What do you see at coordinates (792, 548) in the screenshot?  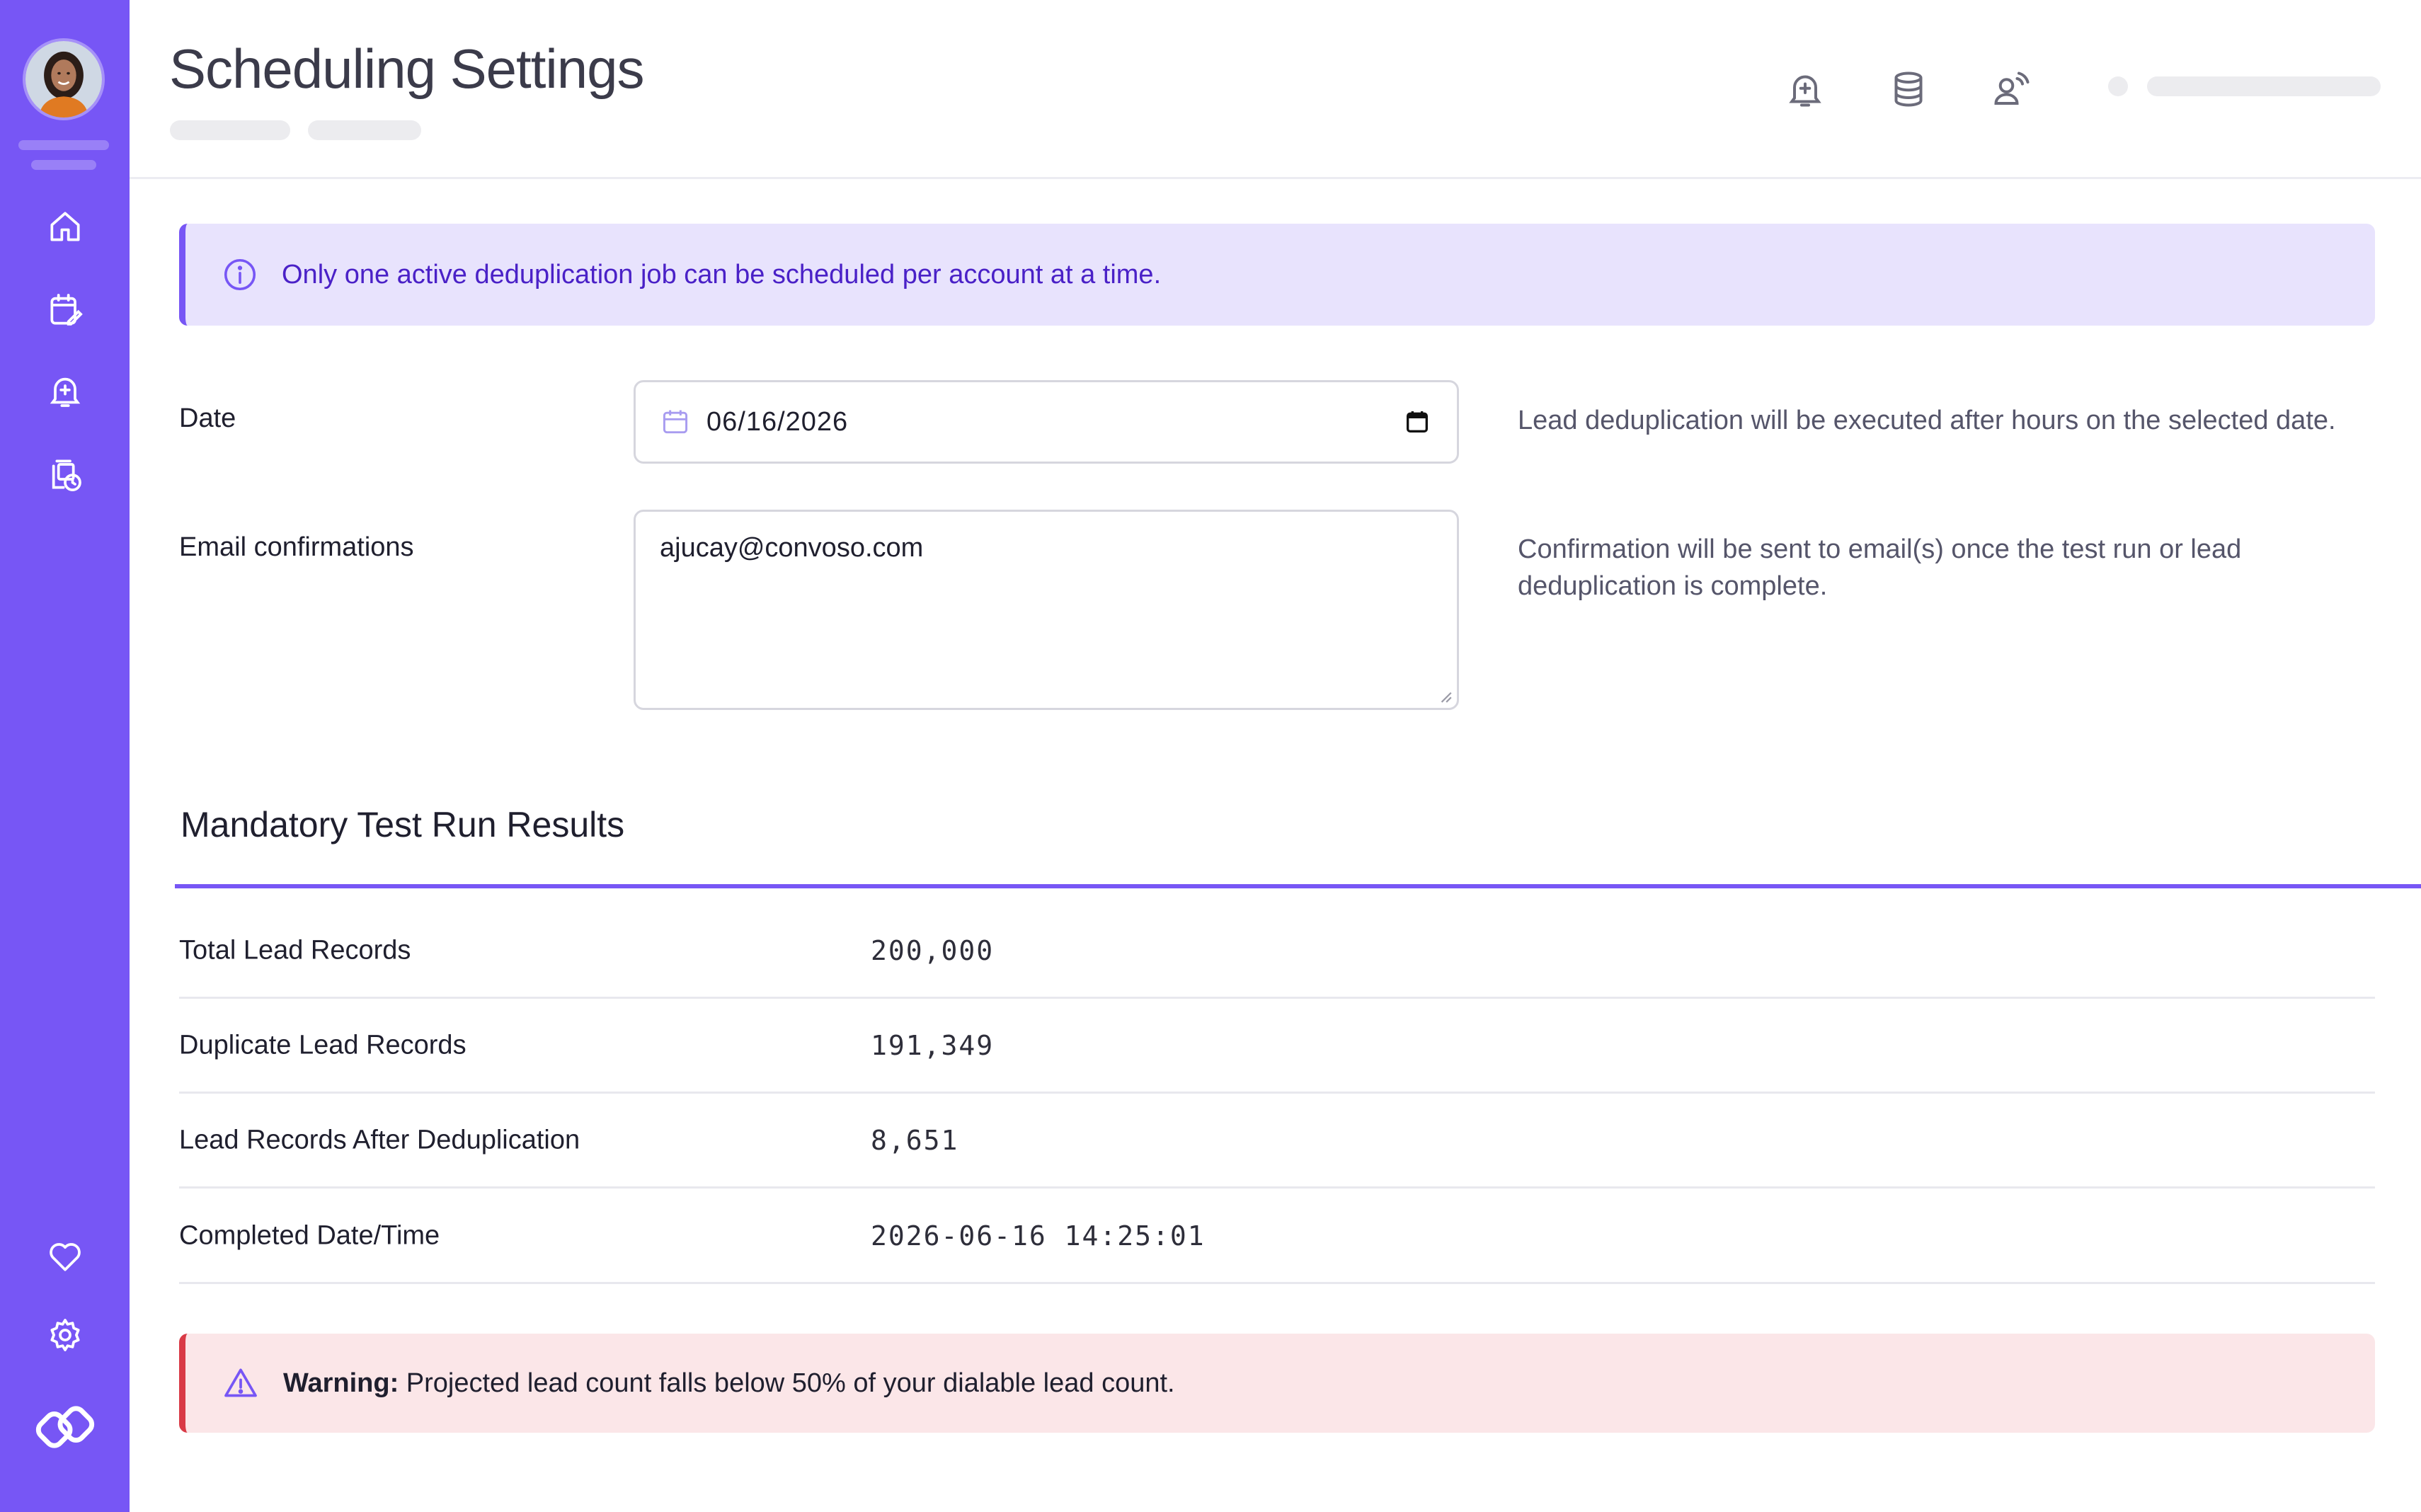 I see `email-value: ajucay@convoso.com` at bounding box center [792, 548].